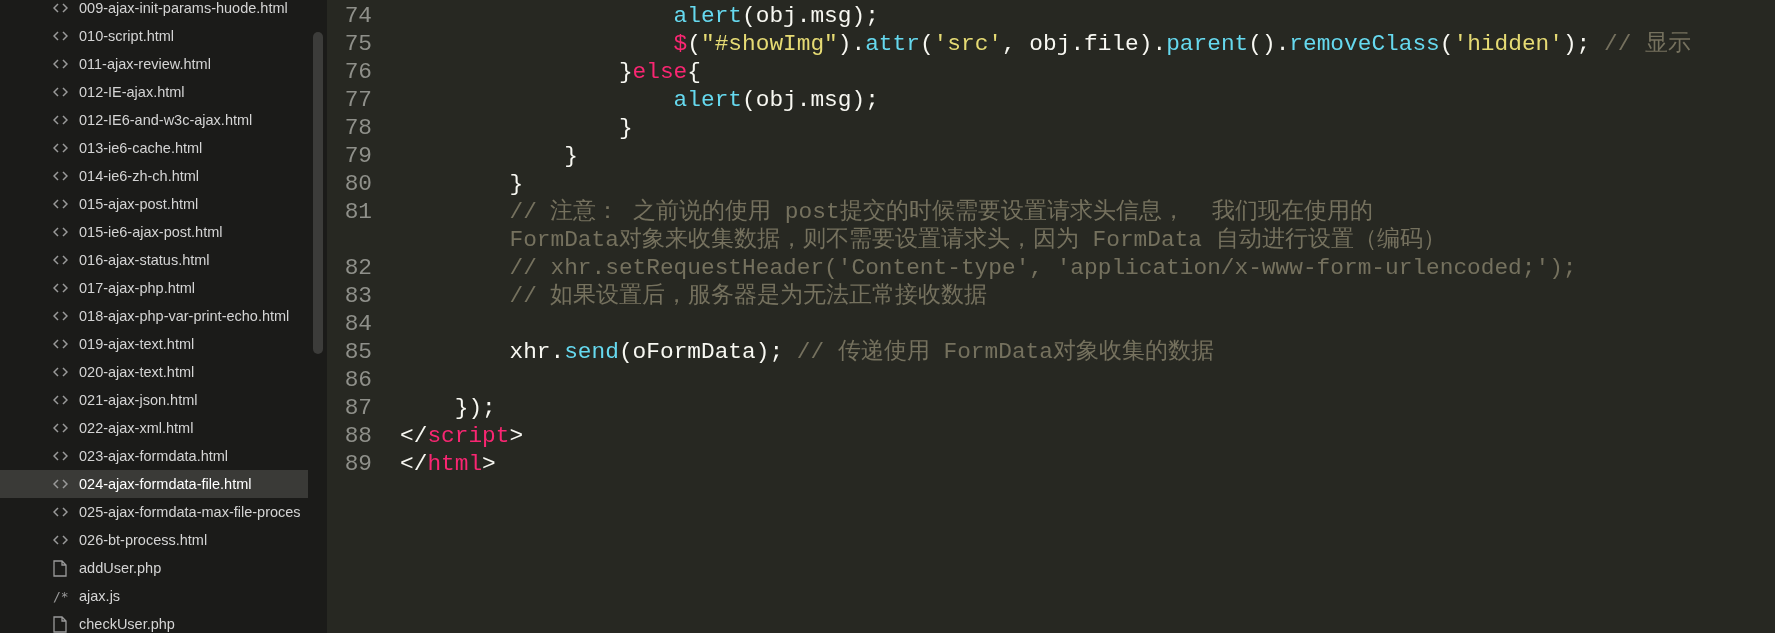 The image size is (1775, 633). What do you see at coordinates (357, 324) in the screenshot?
I see `line-number: 84` at bounding box center [357, 324].